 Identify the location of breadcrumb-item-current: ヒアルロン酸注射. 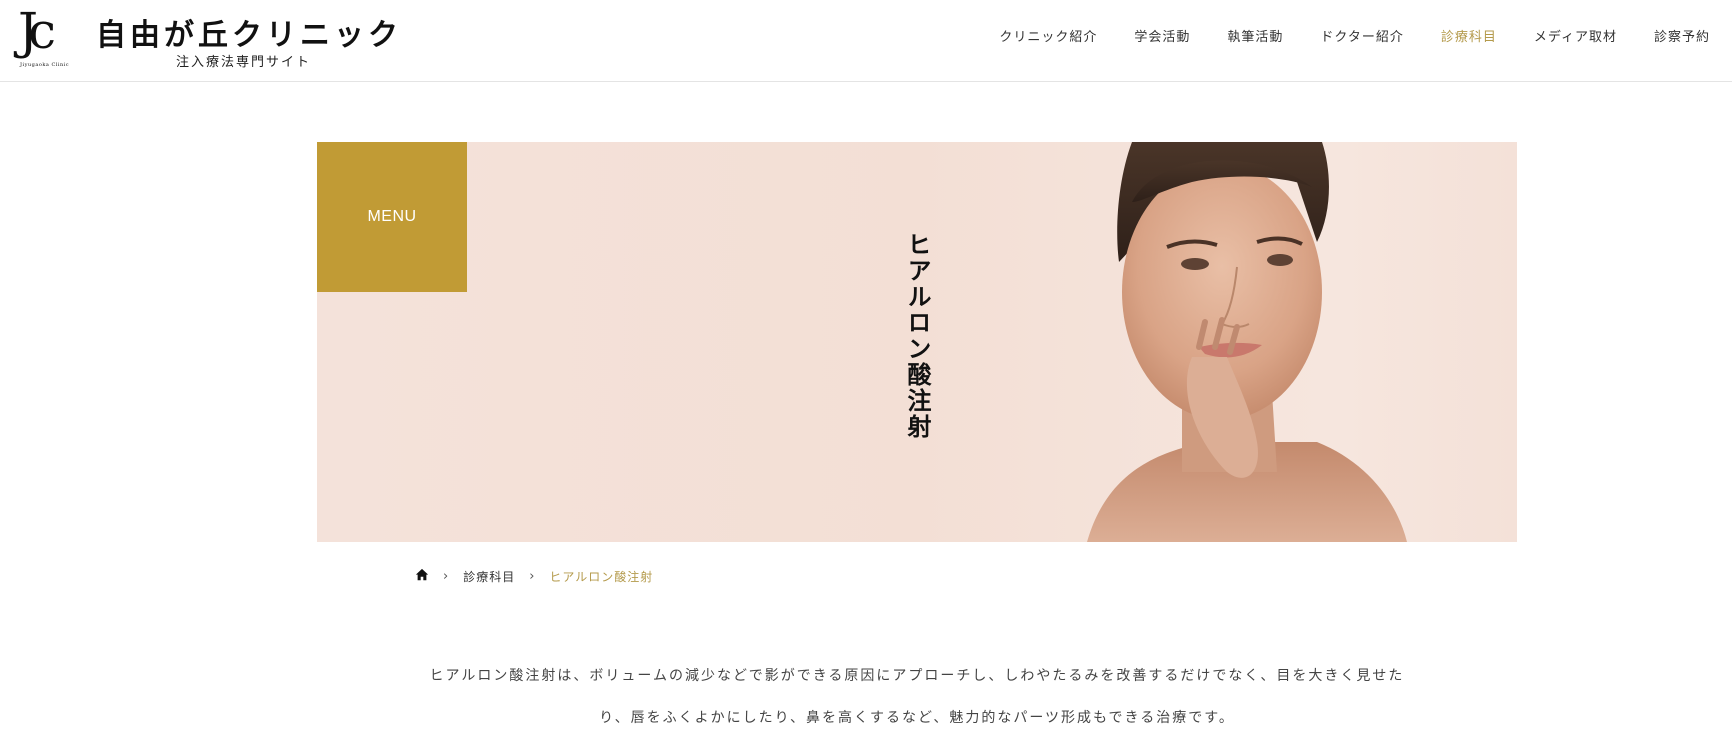
(601, 577).